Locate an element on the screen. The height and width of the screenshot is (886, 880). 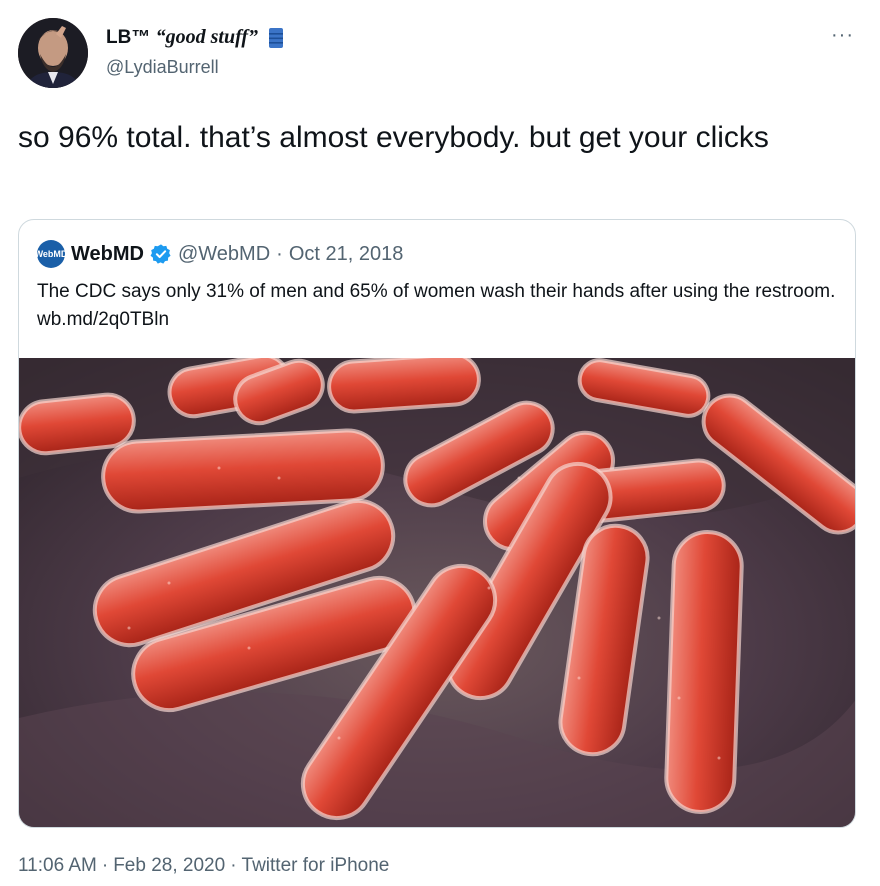
author-name-prefix: LB™ is located at coordinates (131, 37).